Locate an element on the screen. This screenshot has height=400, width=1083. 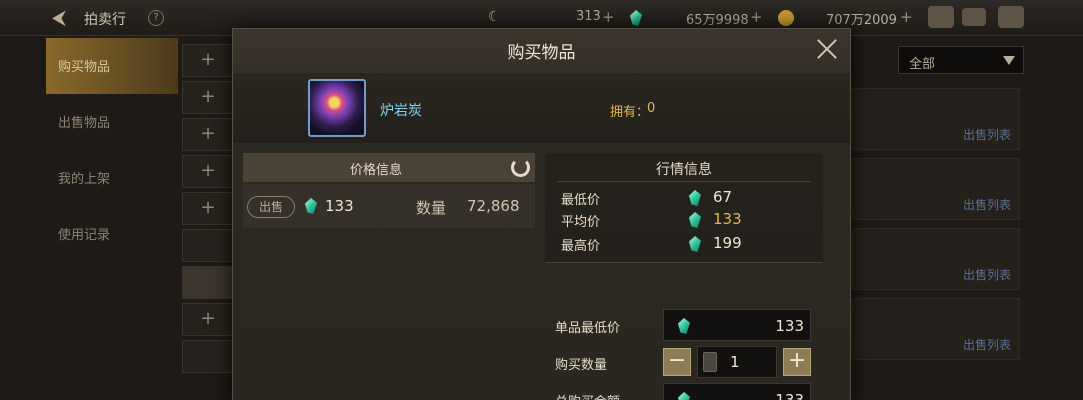
quantity-value: 1 is located at coordinates (735, 362).